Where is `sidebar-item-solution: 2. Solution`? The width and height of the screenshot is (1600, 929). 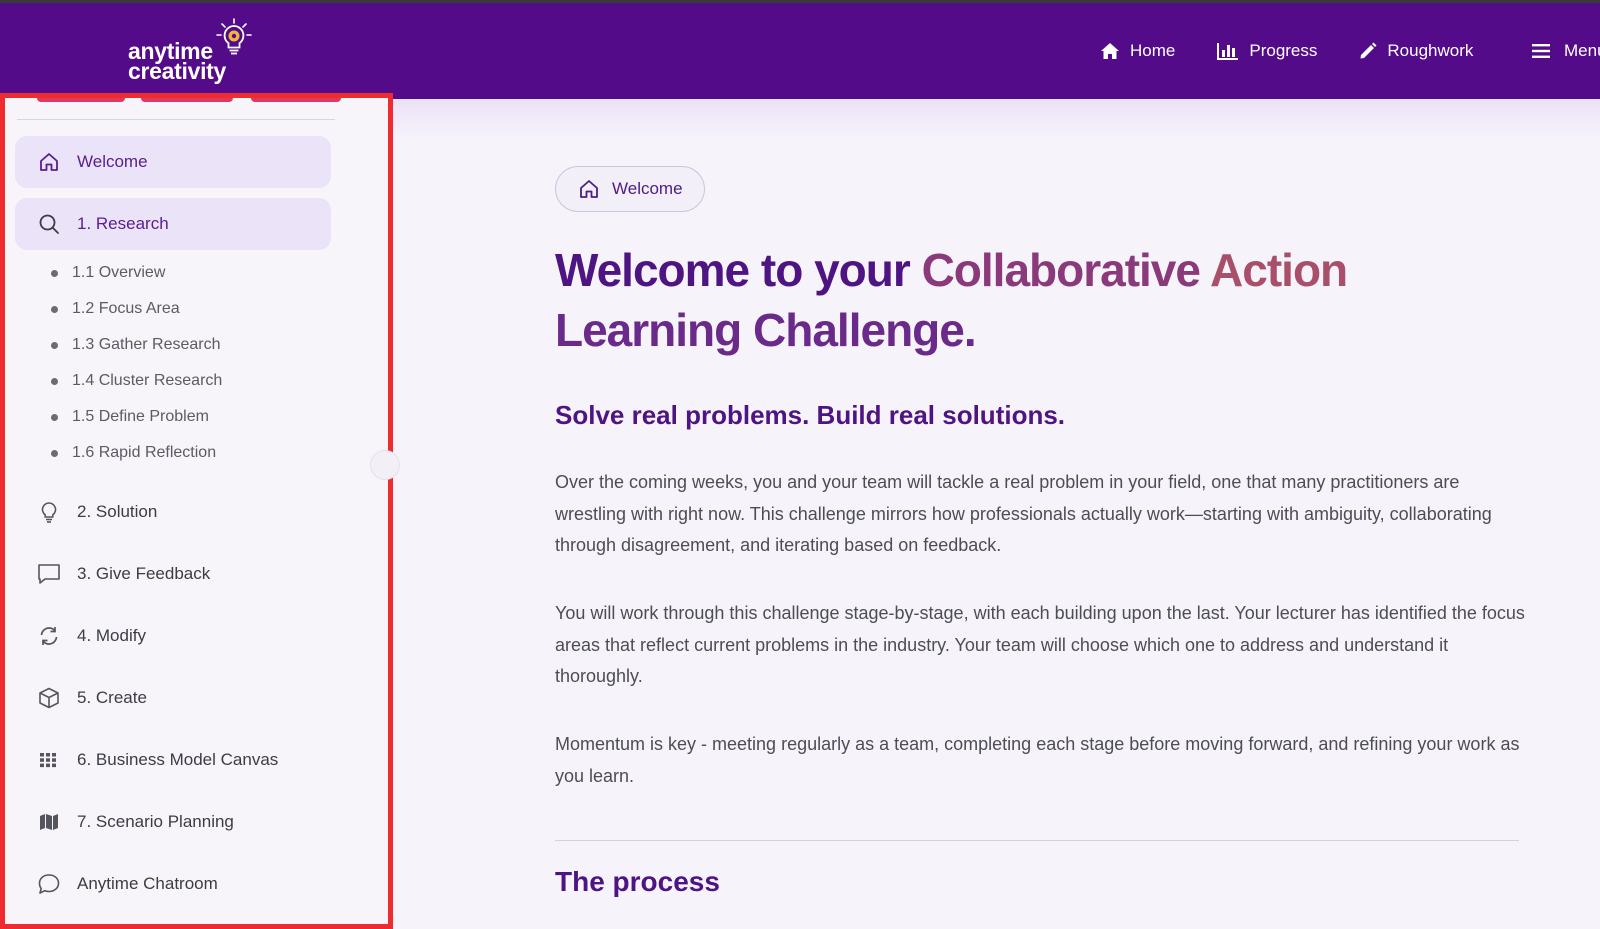 sidebar-item-solution: 2. Solution is located at coordinates (173, 512).